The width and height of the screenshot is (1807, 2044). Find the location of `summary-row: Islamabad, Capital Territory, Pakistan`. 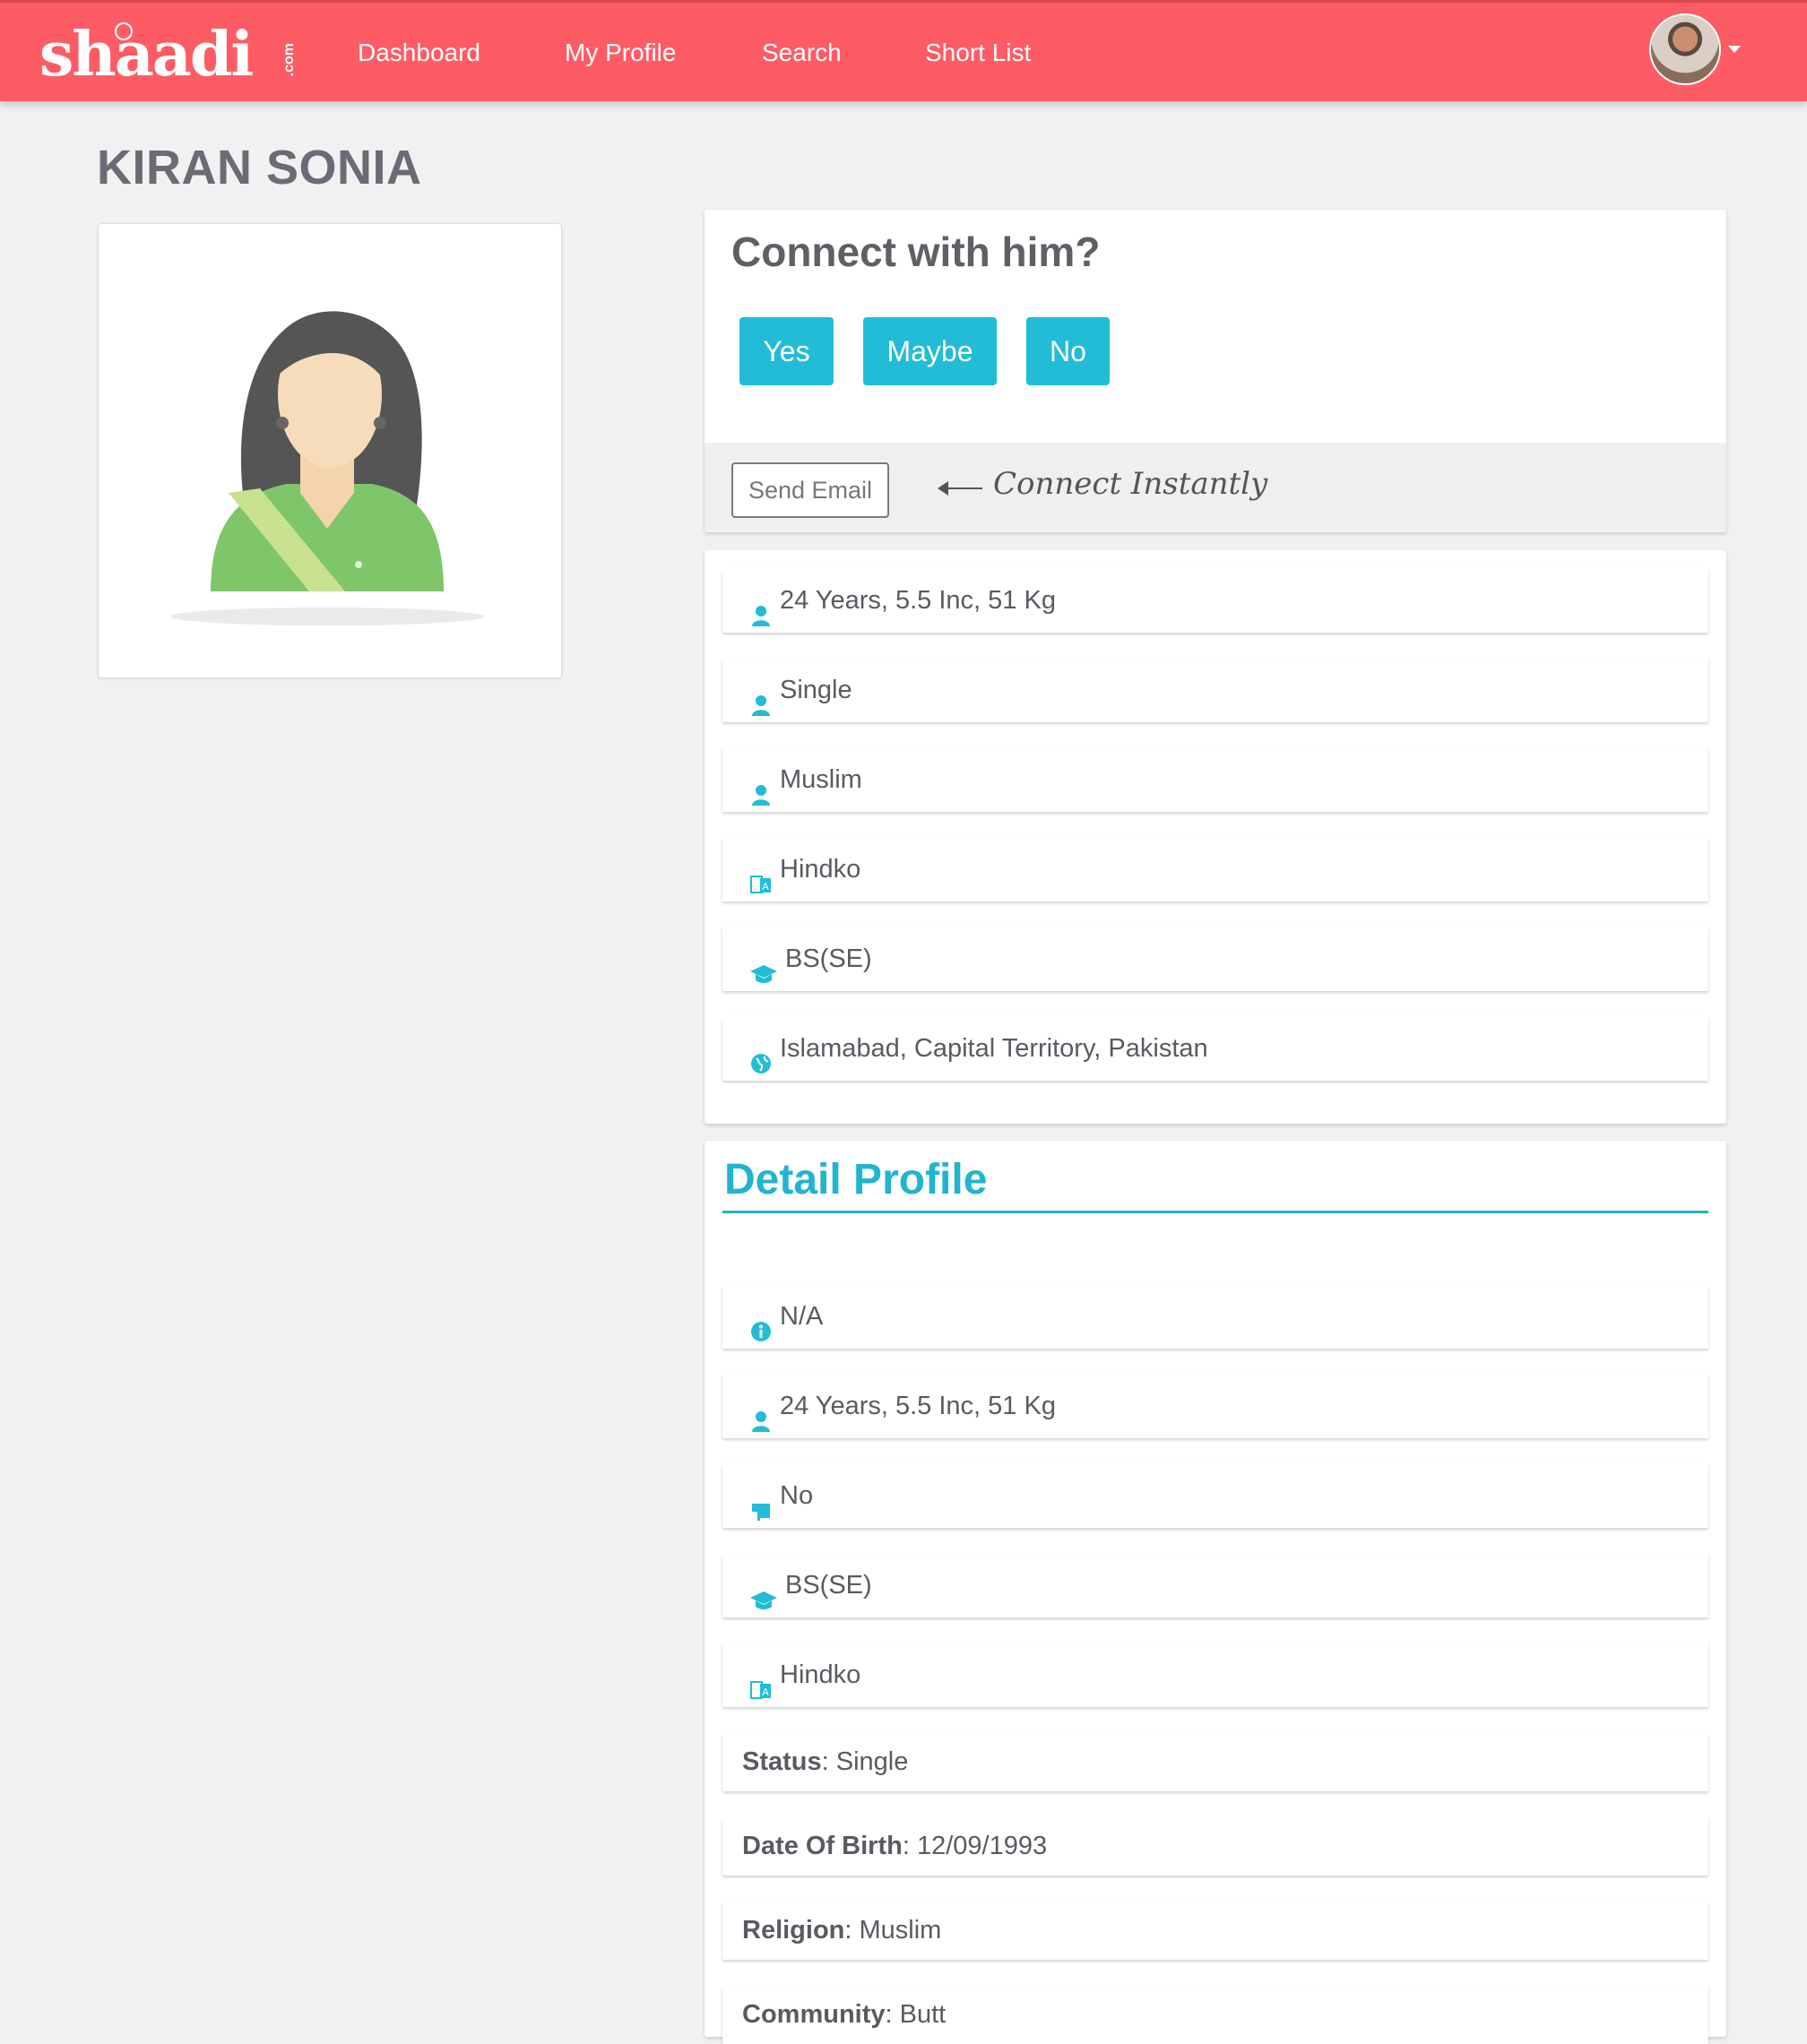

summary-row: Islamabad, Capital Territory, Pakistan is located at coordinates (1215, 1048).